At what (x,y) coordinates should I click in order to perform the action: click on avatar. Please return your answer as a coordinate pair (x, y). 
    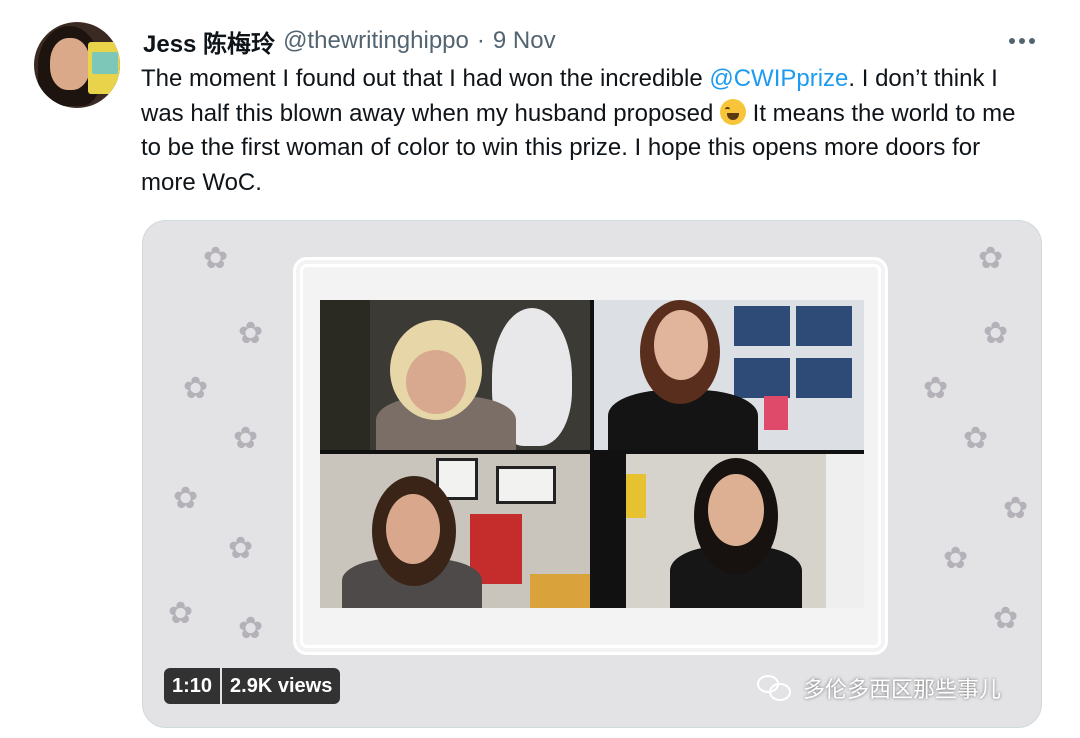
    Looking at the image, I should click on (77, 65).